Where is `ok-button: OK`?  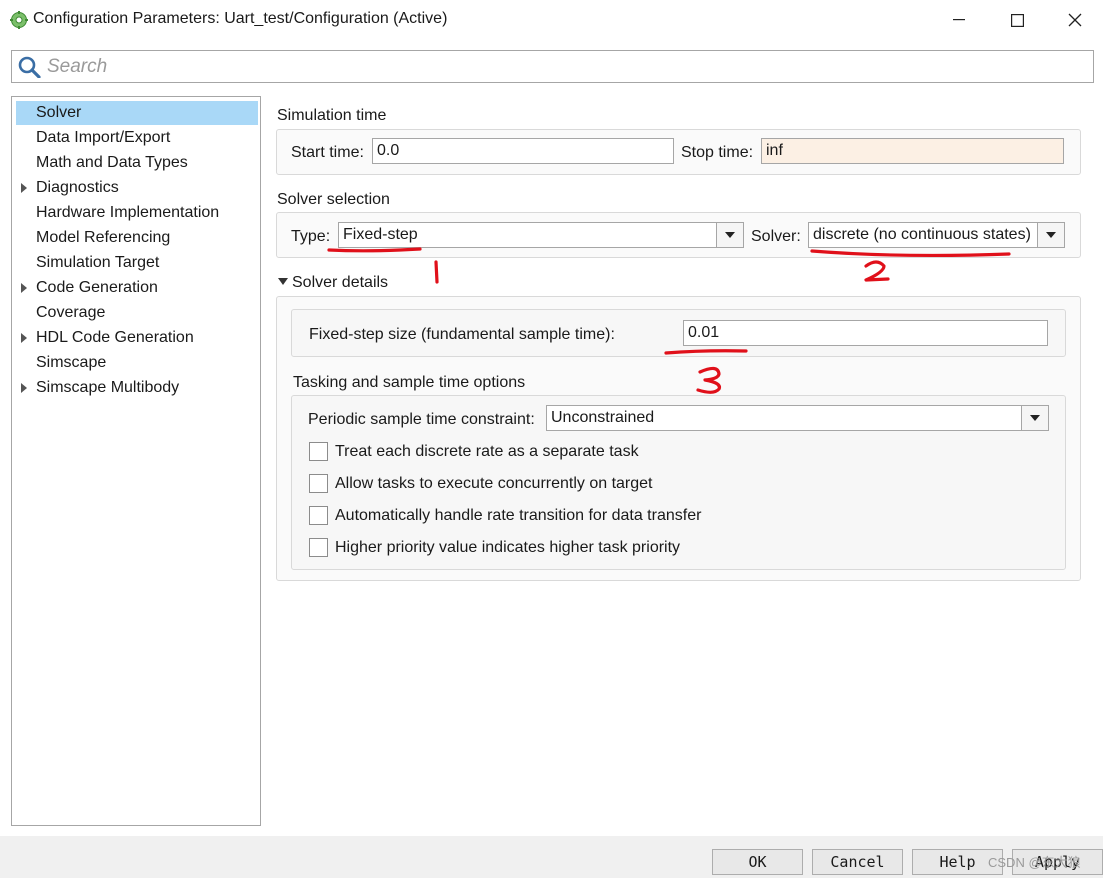 ok-button: OK is located at coordinates (757, 862).